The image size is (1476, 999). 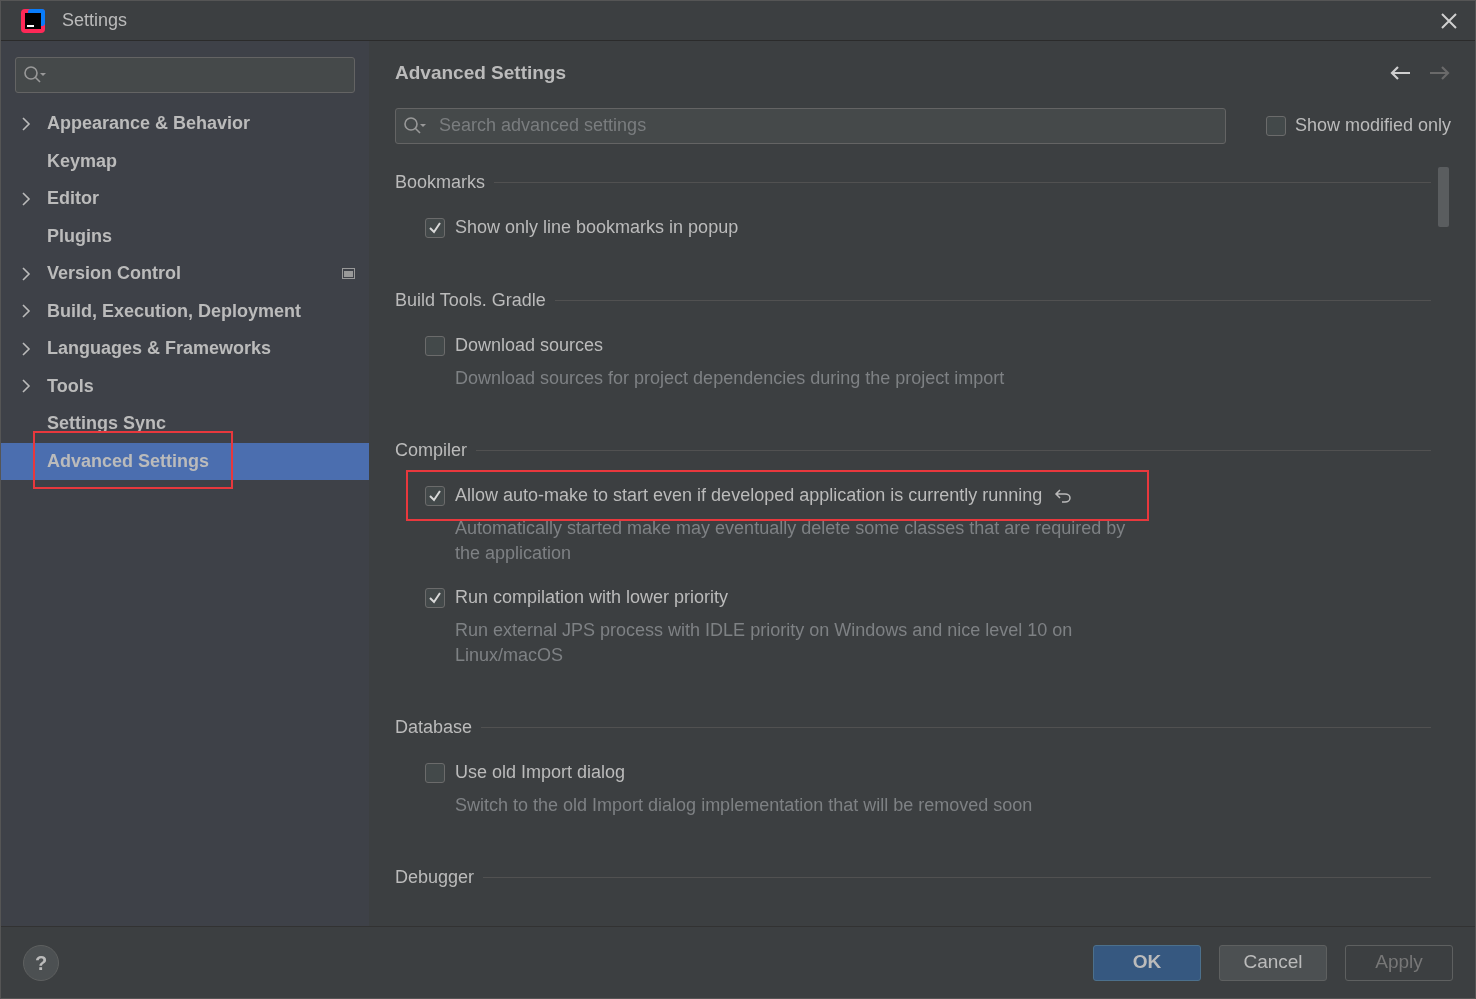 What do you see at coordinates (749, 495) in the screenshot?
I see `checkbox-label: Allow auto-make to start even if developed application is currently running` at bounding box center [749, 495].